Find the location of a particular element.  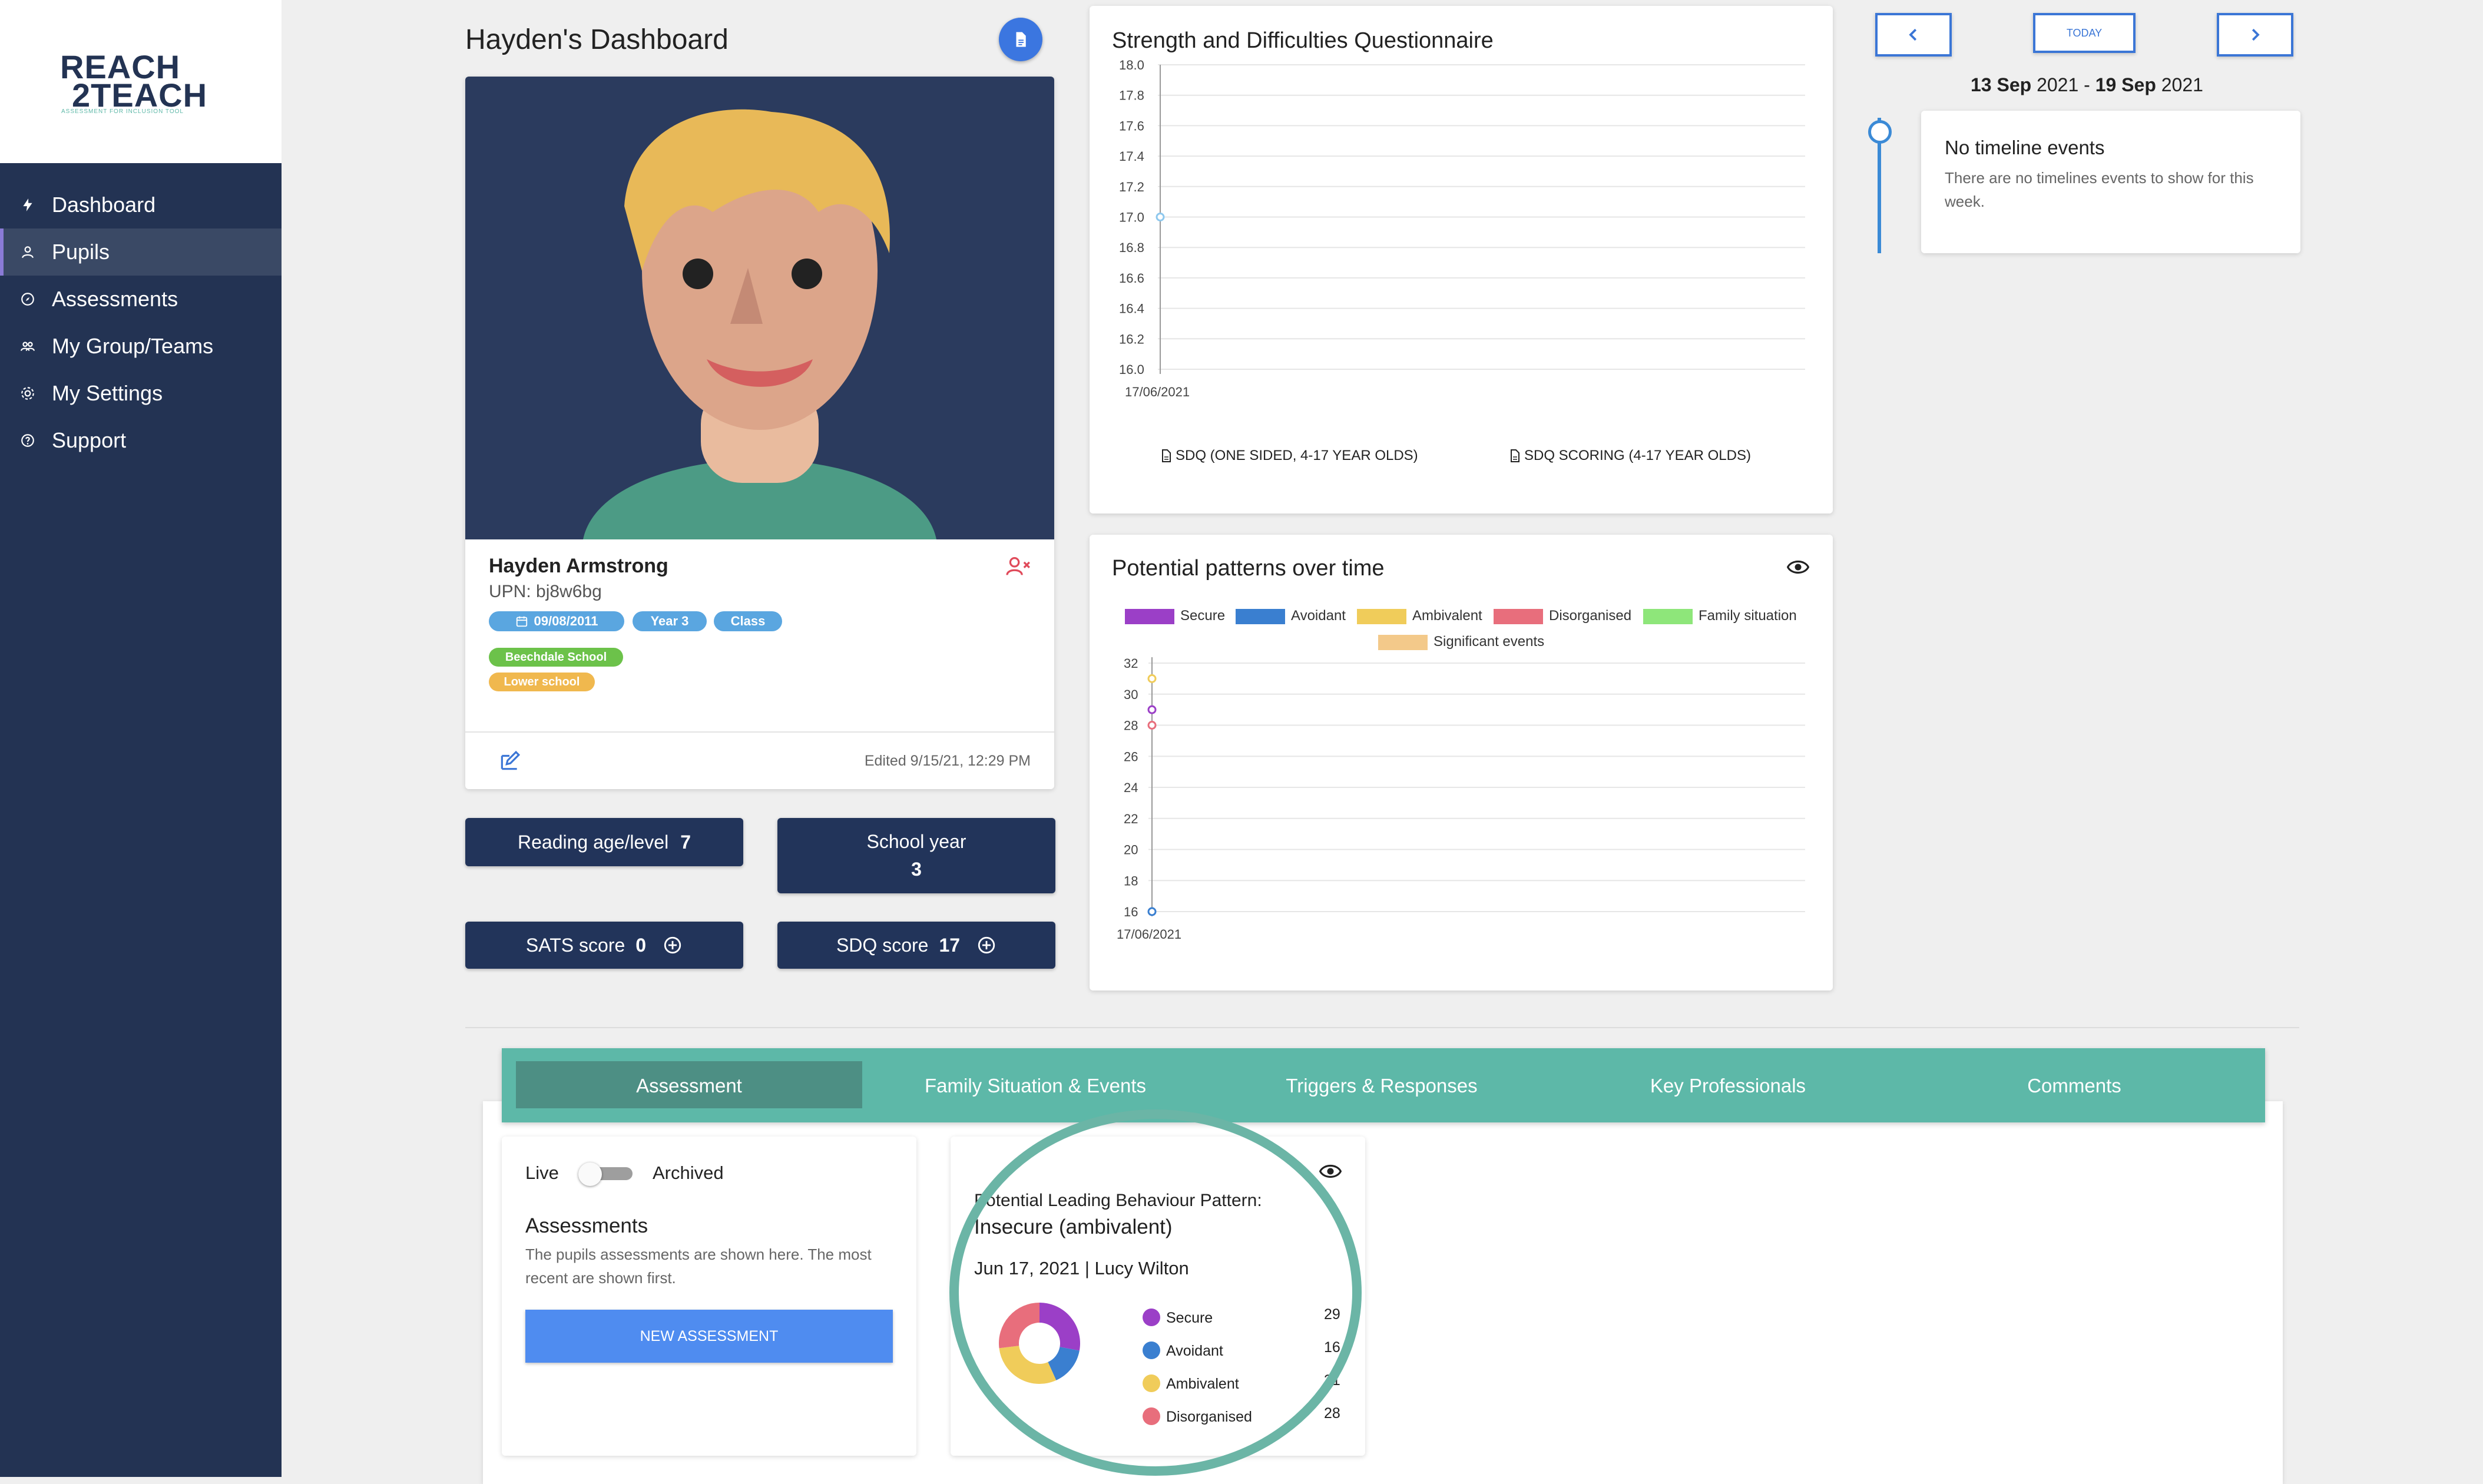

sidebar-item-label: Pupils is located at coordinates (81, 252).